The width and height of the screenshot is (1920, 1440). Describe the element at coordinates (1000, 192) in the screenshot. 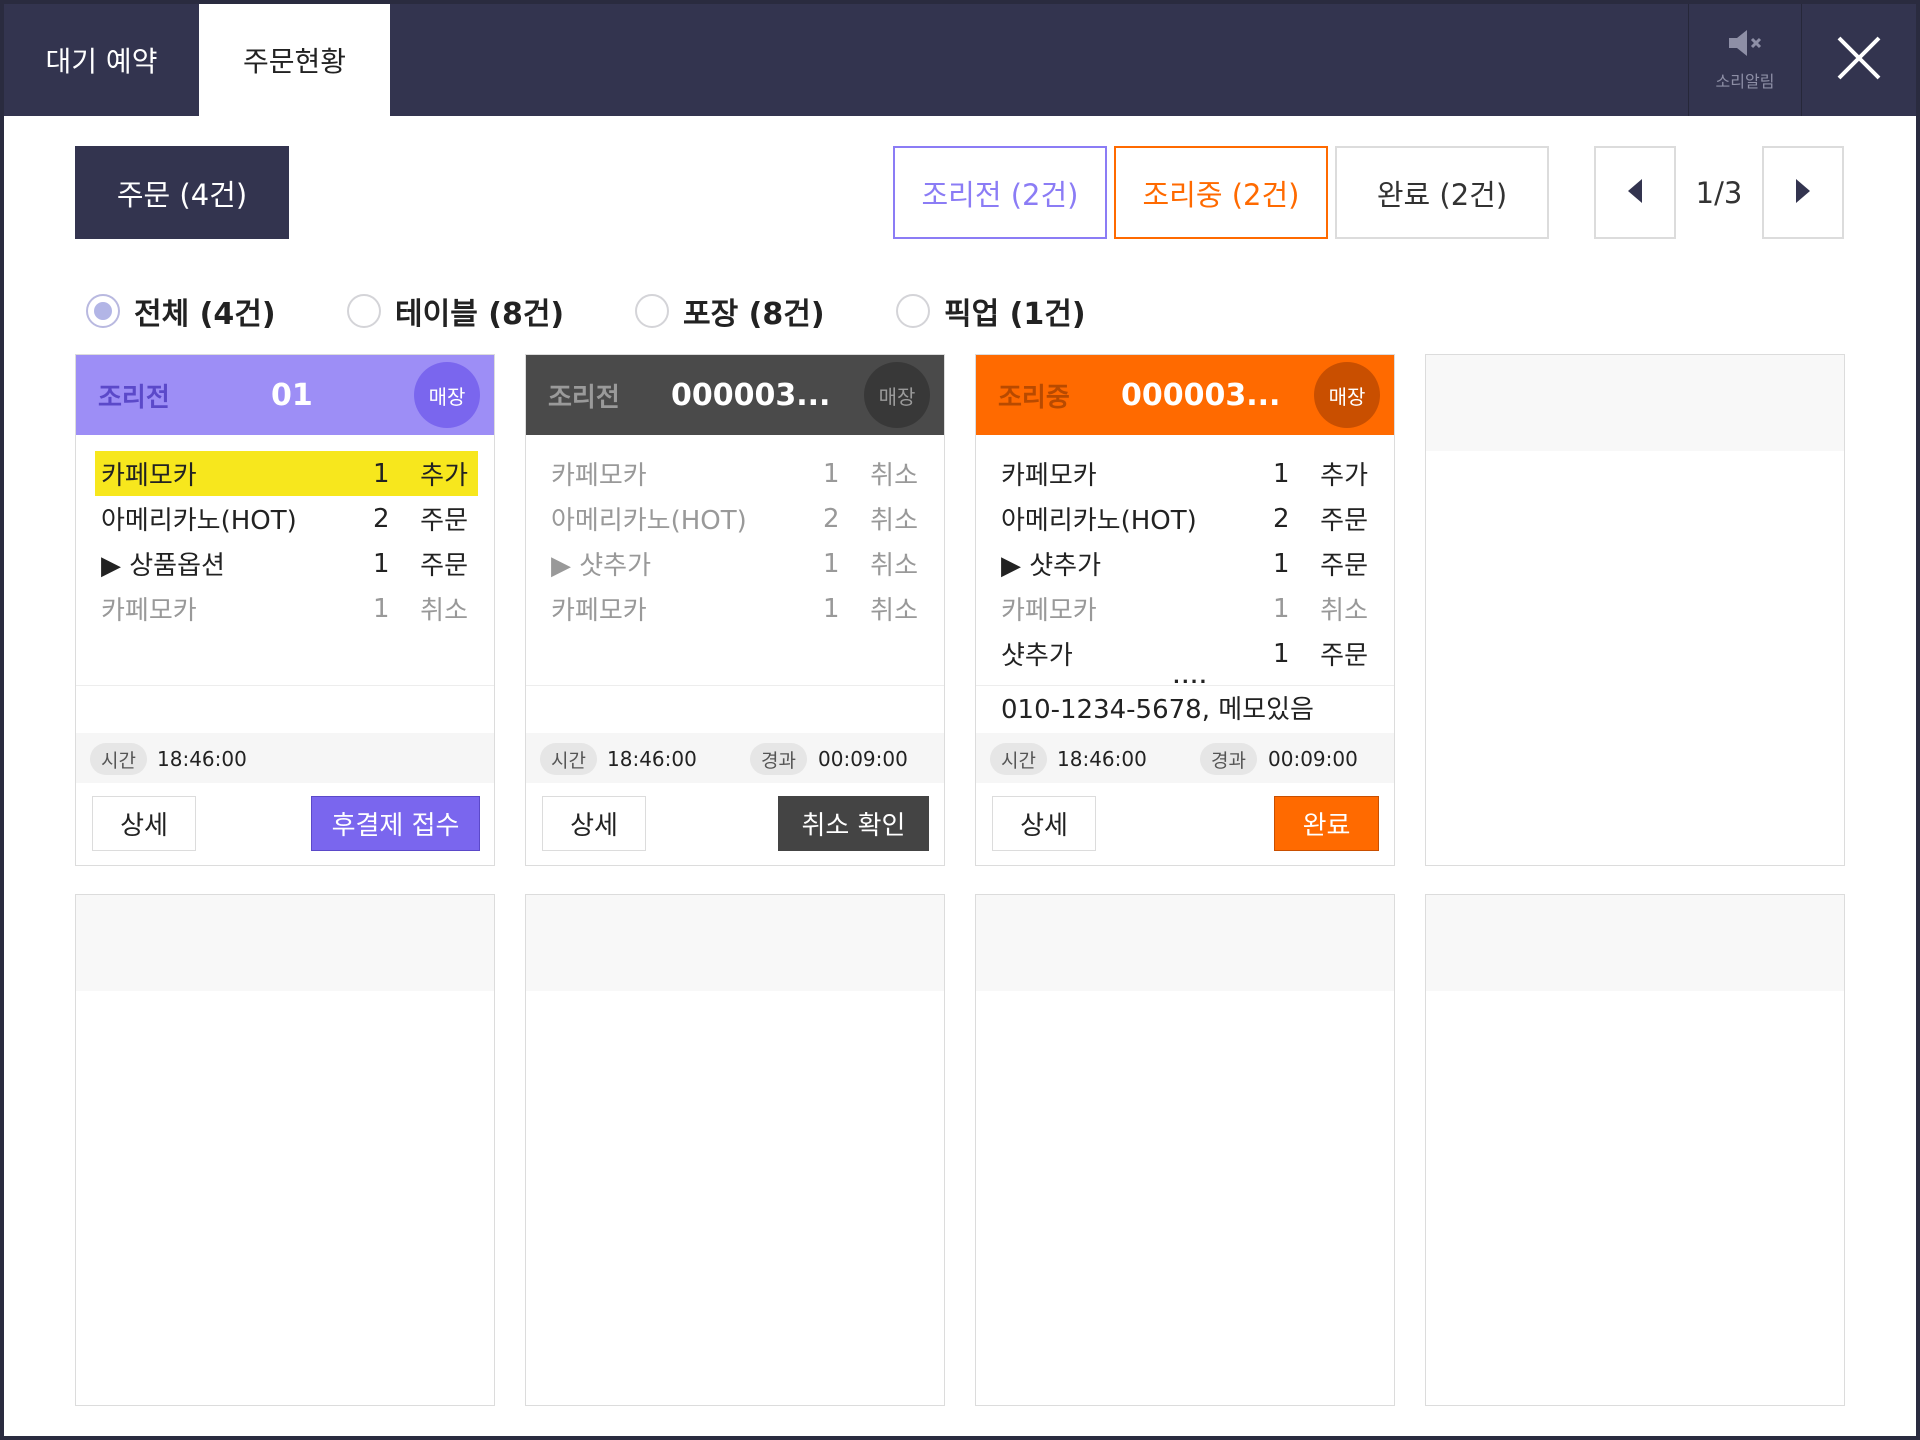

I see `filter-before-cooking-button: 조리전 (2건)` at that location.